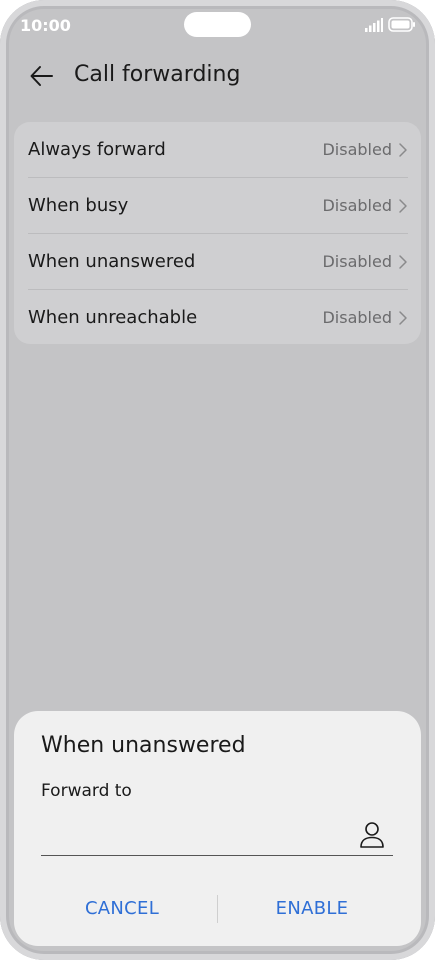 This screenshot has height=960, width=435. What do you see at coordinates (97, 149) in the screenshot?
I see `option-label: Always forward` at bounding box center [97, 149].